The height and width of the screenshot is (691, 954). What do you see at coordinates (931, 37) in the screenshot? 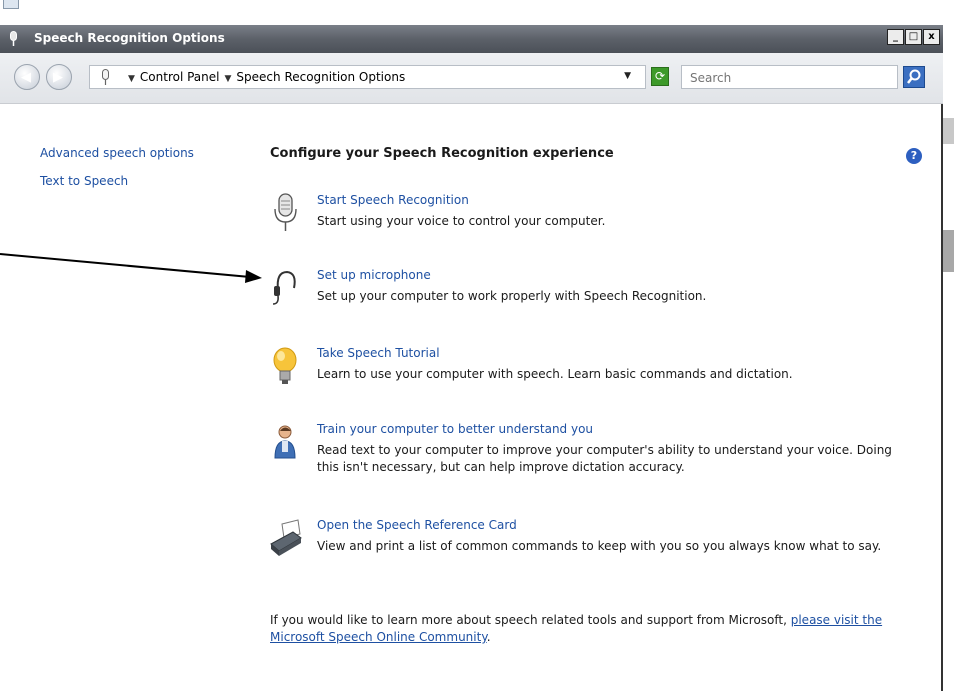
I see `close-button: x` at bounding box center [931, 37].